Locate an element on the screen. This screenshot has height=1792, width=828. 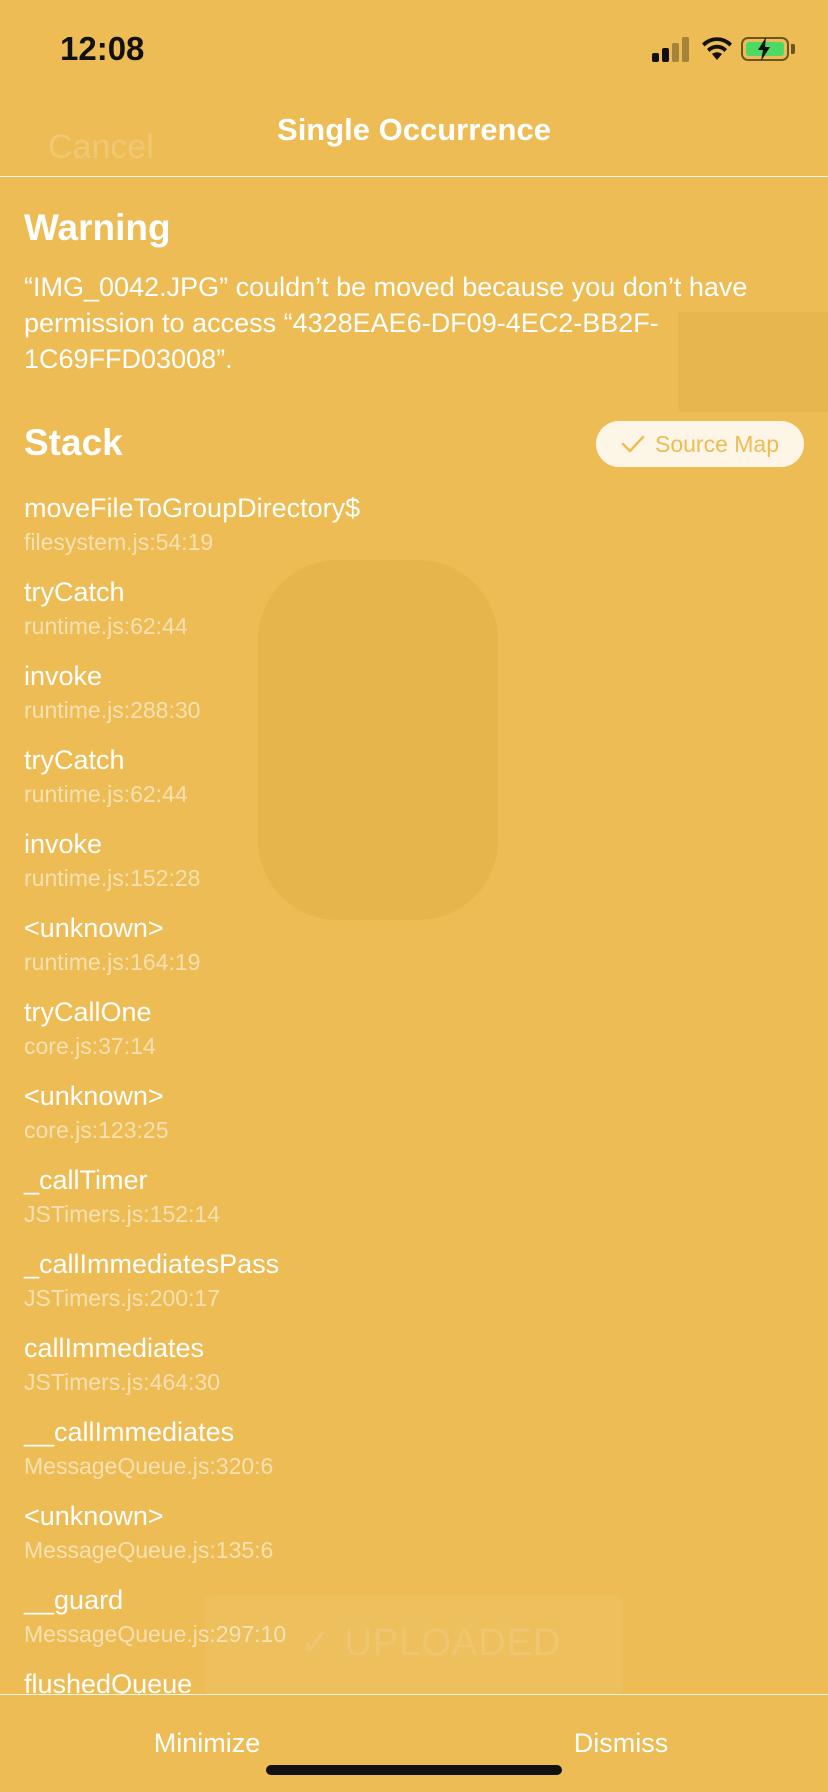
frame-function-name: __guard is located at coordinates (74, 1600).